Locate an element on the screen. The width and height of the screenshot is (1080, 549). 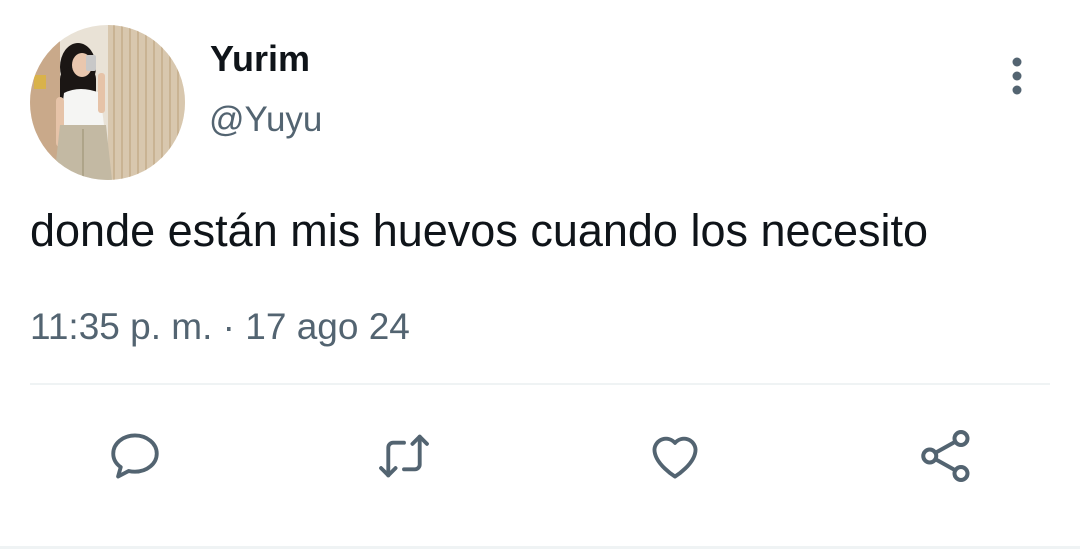
avatar-image is located at coordinates (107, 102).